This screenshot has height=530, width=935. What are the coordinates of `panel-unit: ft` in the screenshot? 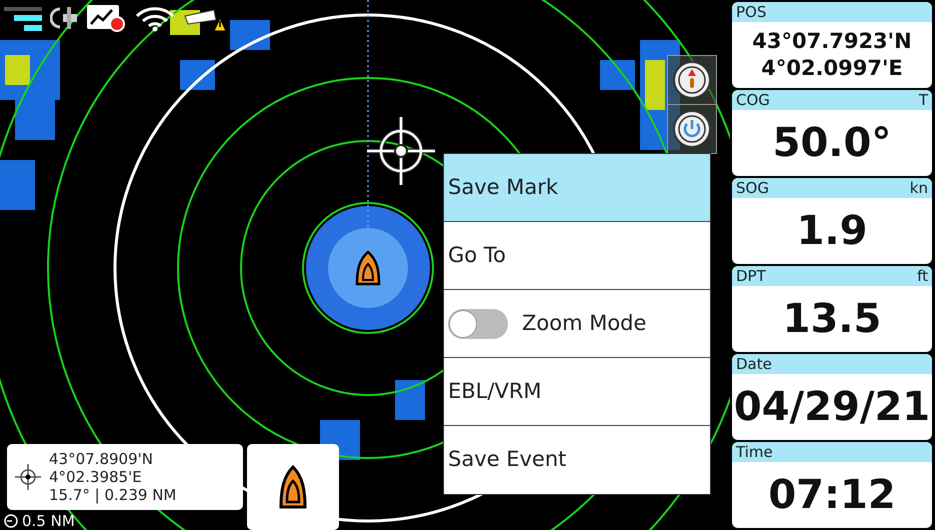 It's located at (922, 276).